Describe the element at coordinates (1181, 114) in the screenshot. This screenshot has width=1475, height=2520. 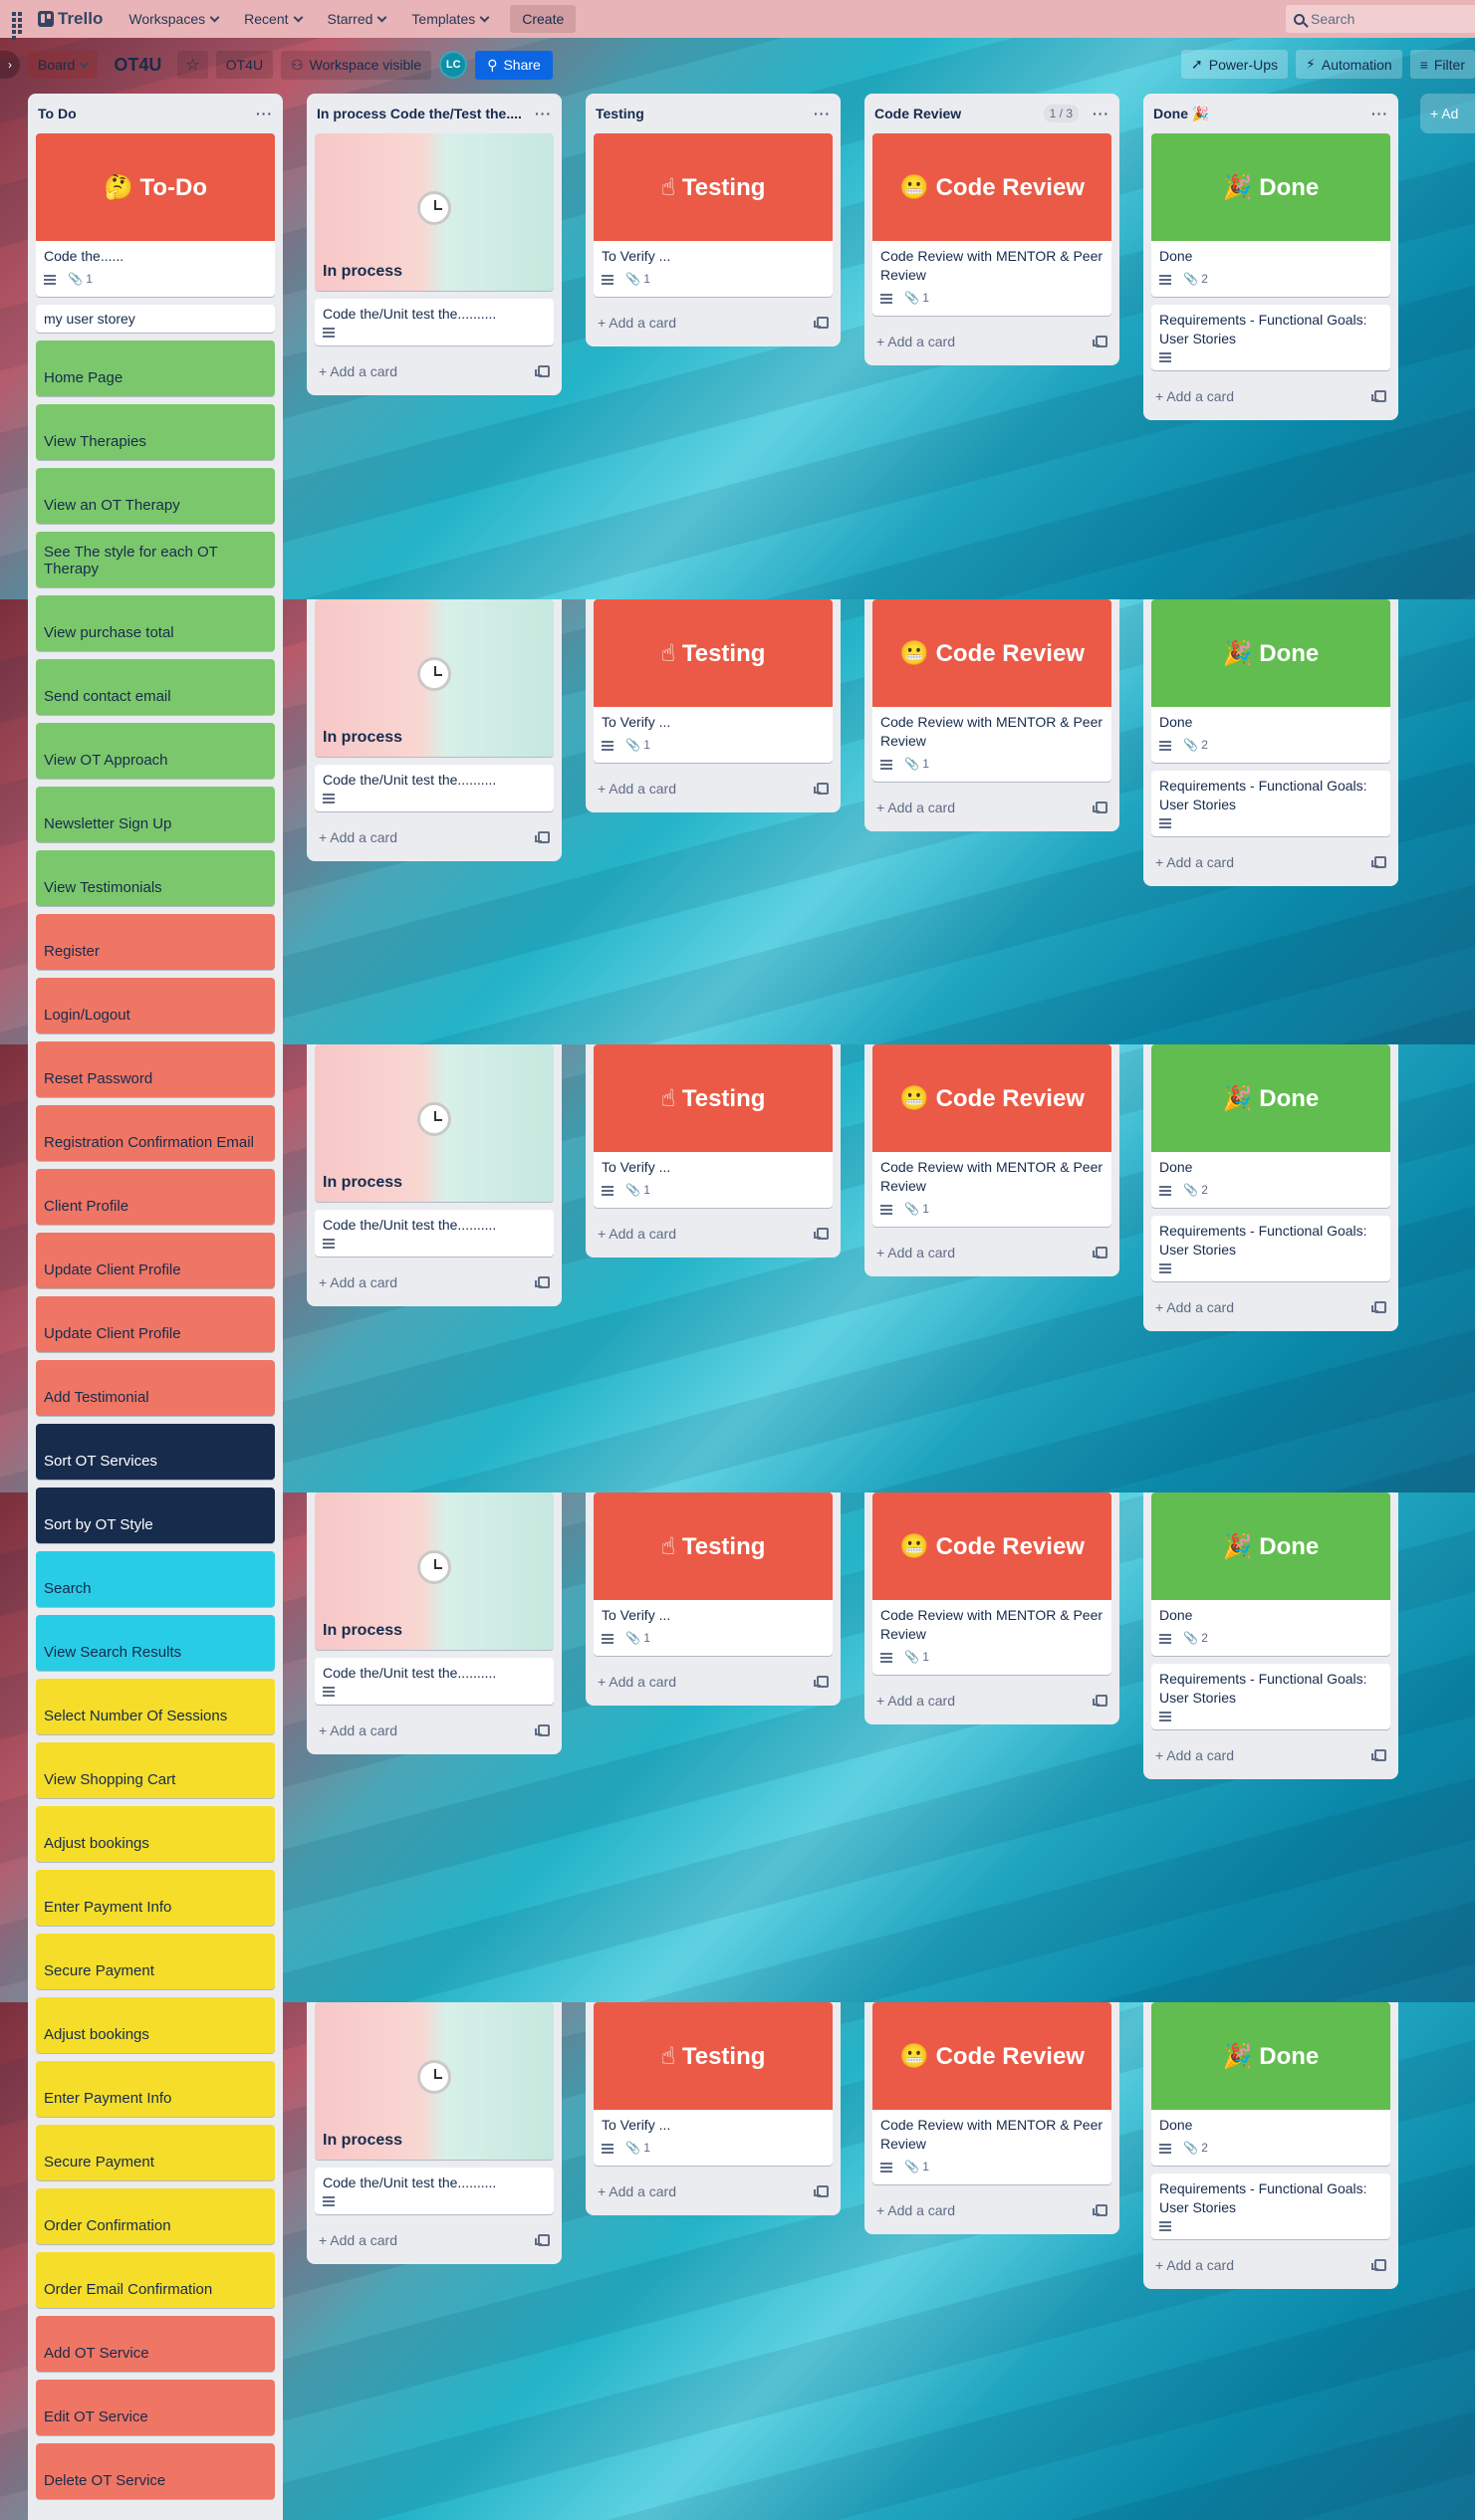
I see `list-title: Done 🎉` at that location.